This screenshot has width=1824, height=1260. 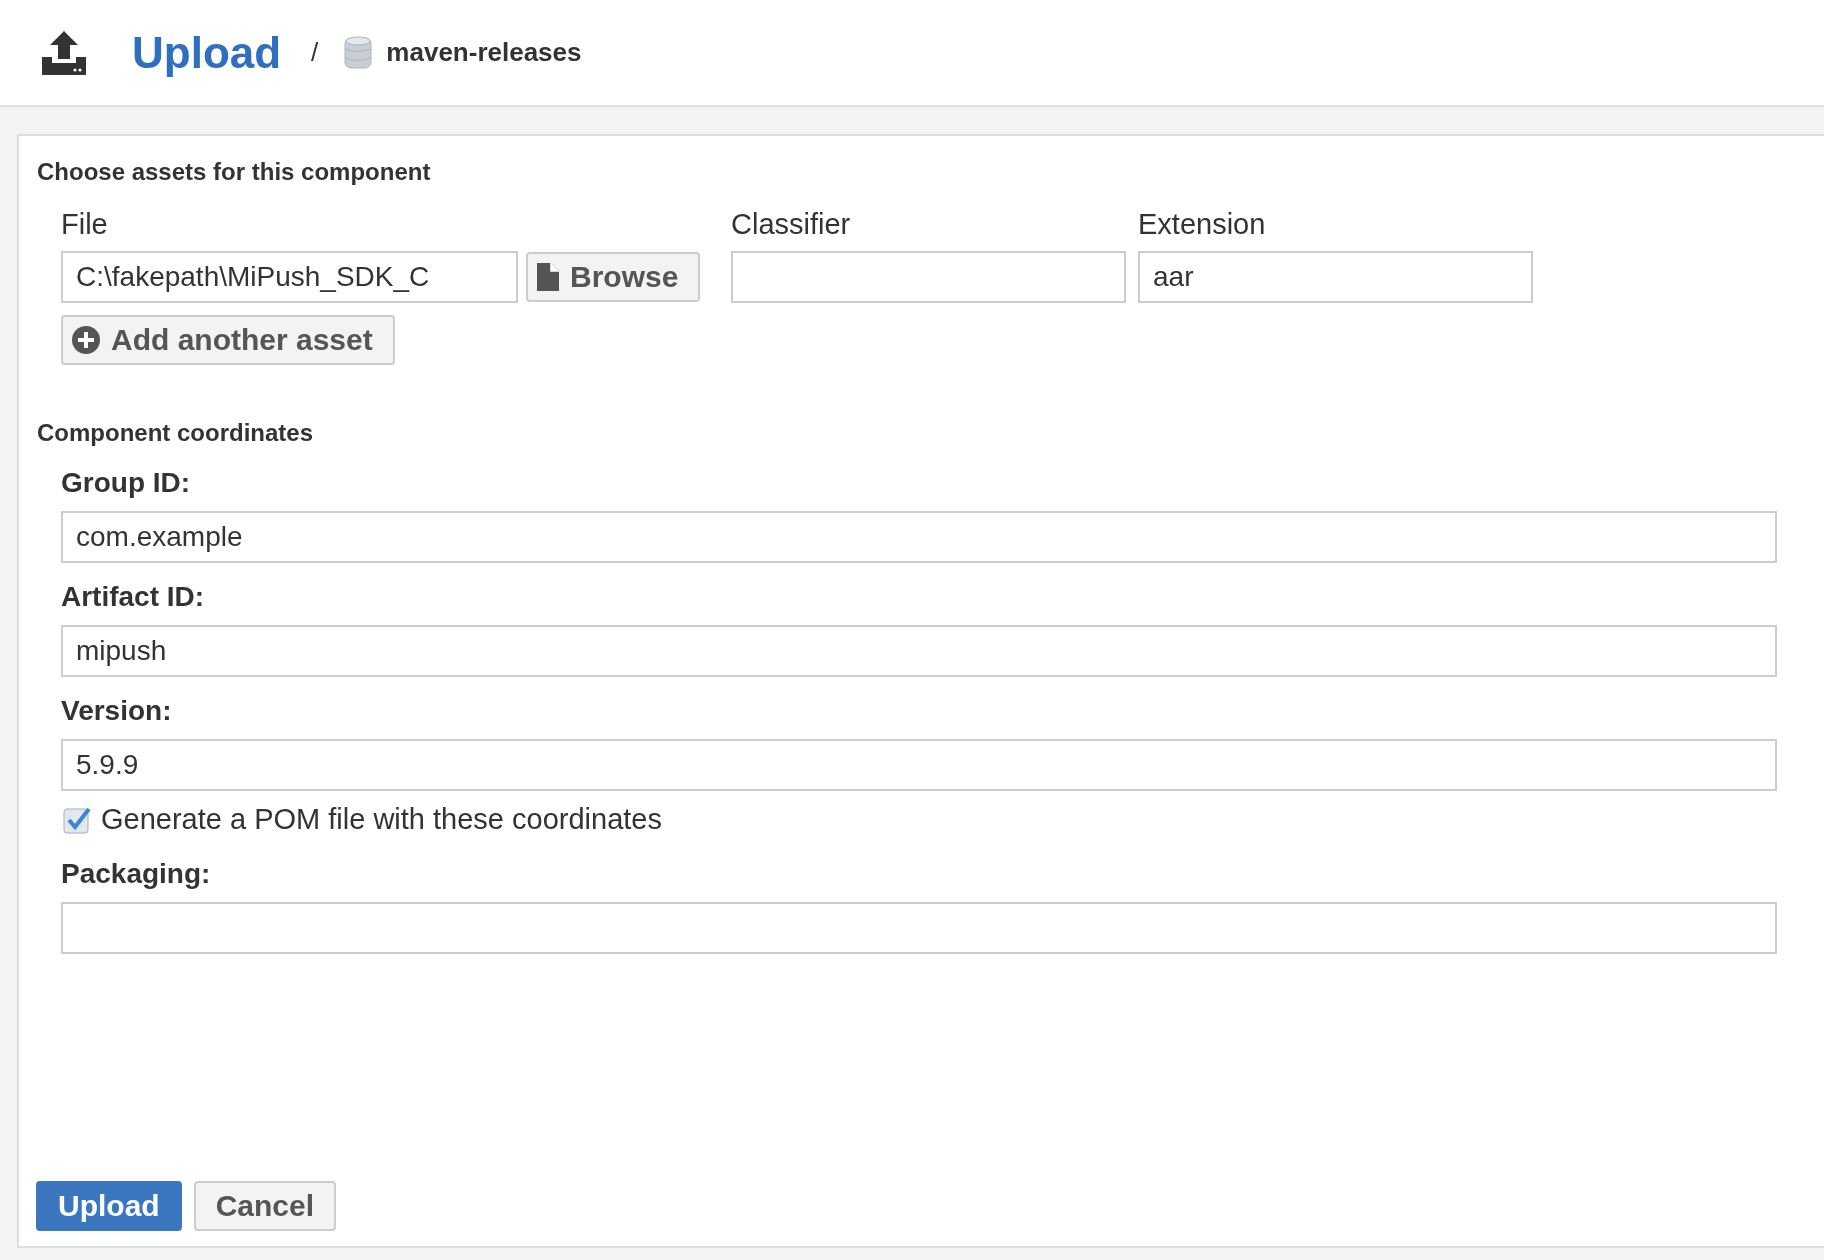 I want to click on field-label: Artifact ID:, so click(x=133, y=597).